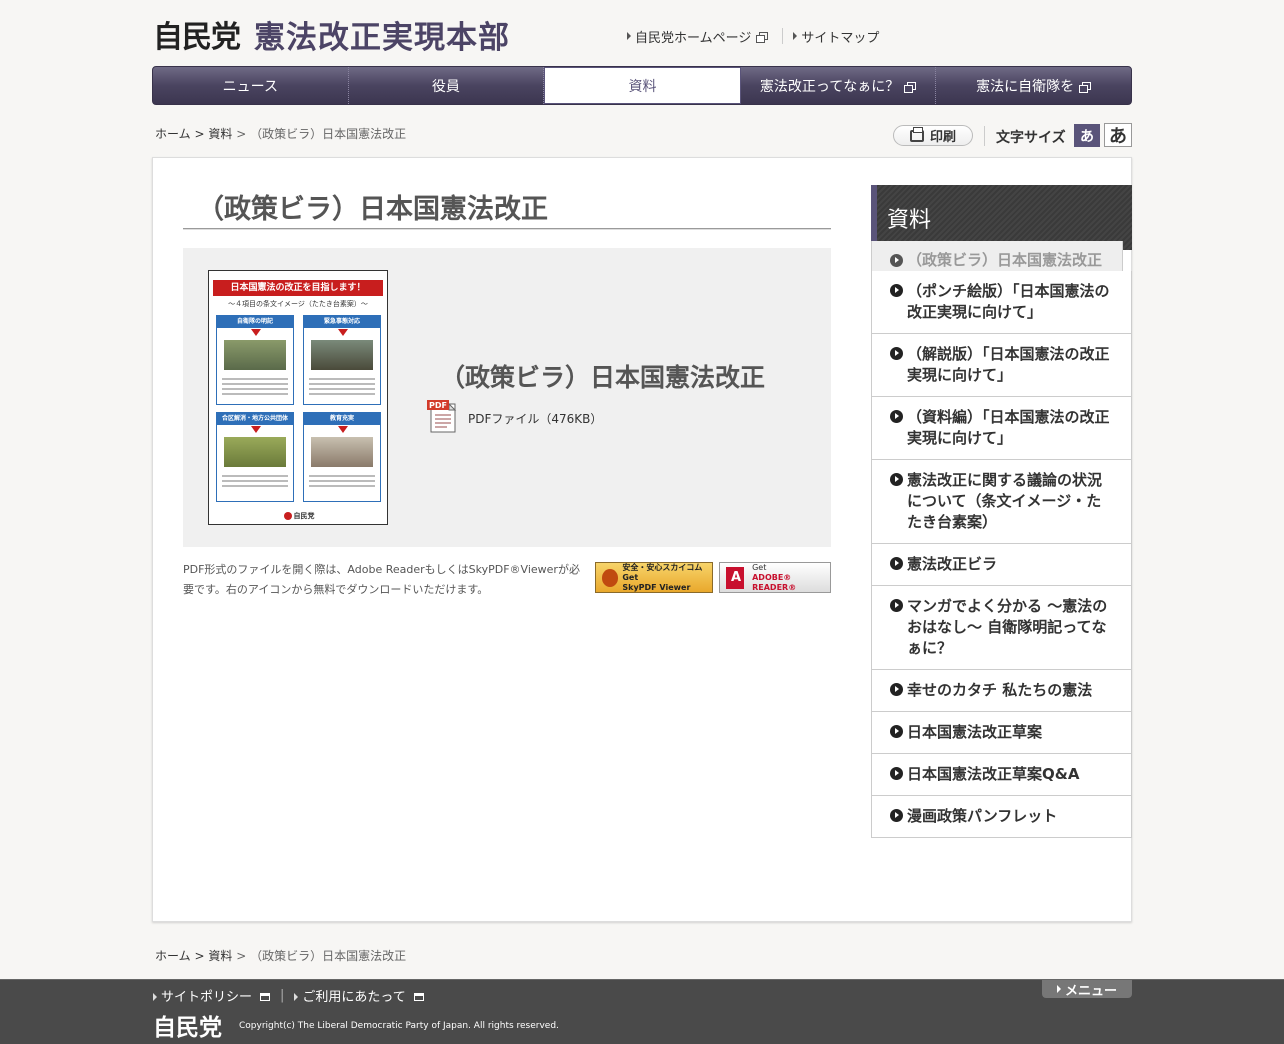 This screenshot has height=1044, width=1284. I want to click on flyer-logo: 自民党, so click(299, 516).